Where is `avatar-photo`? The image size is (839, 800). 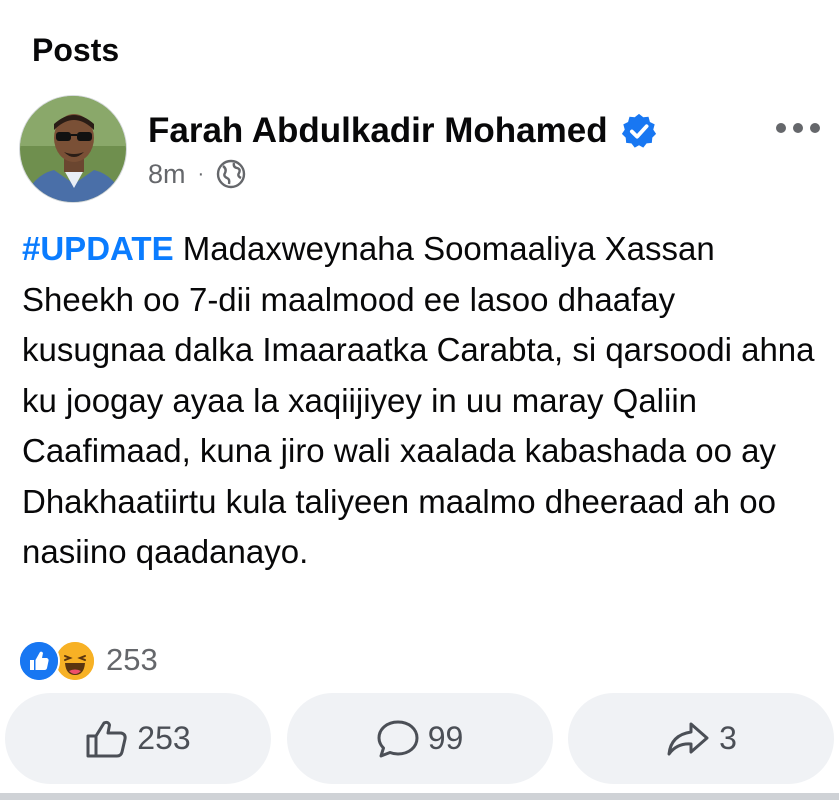
avatar-photo is located at coordinates (73, 149).